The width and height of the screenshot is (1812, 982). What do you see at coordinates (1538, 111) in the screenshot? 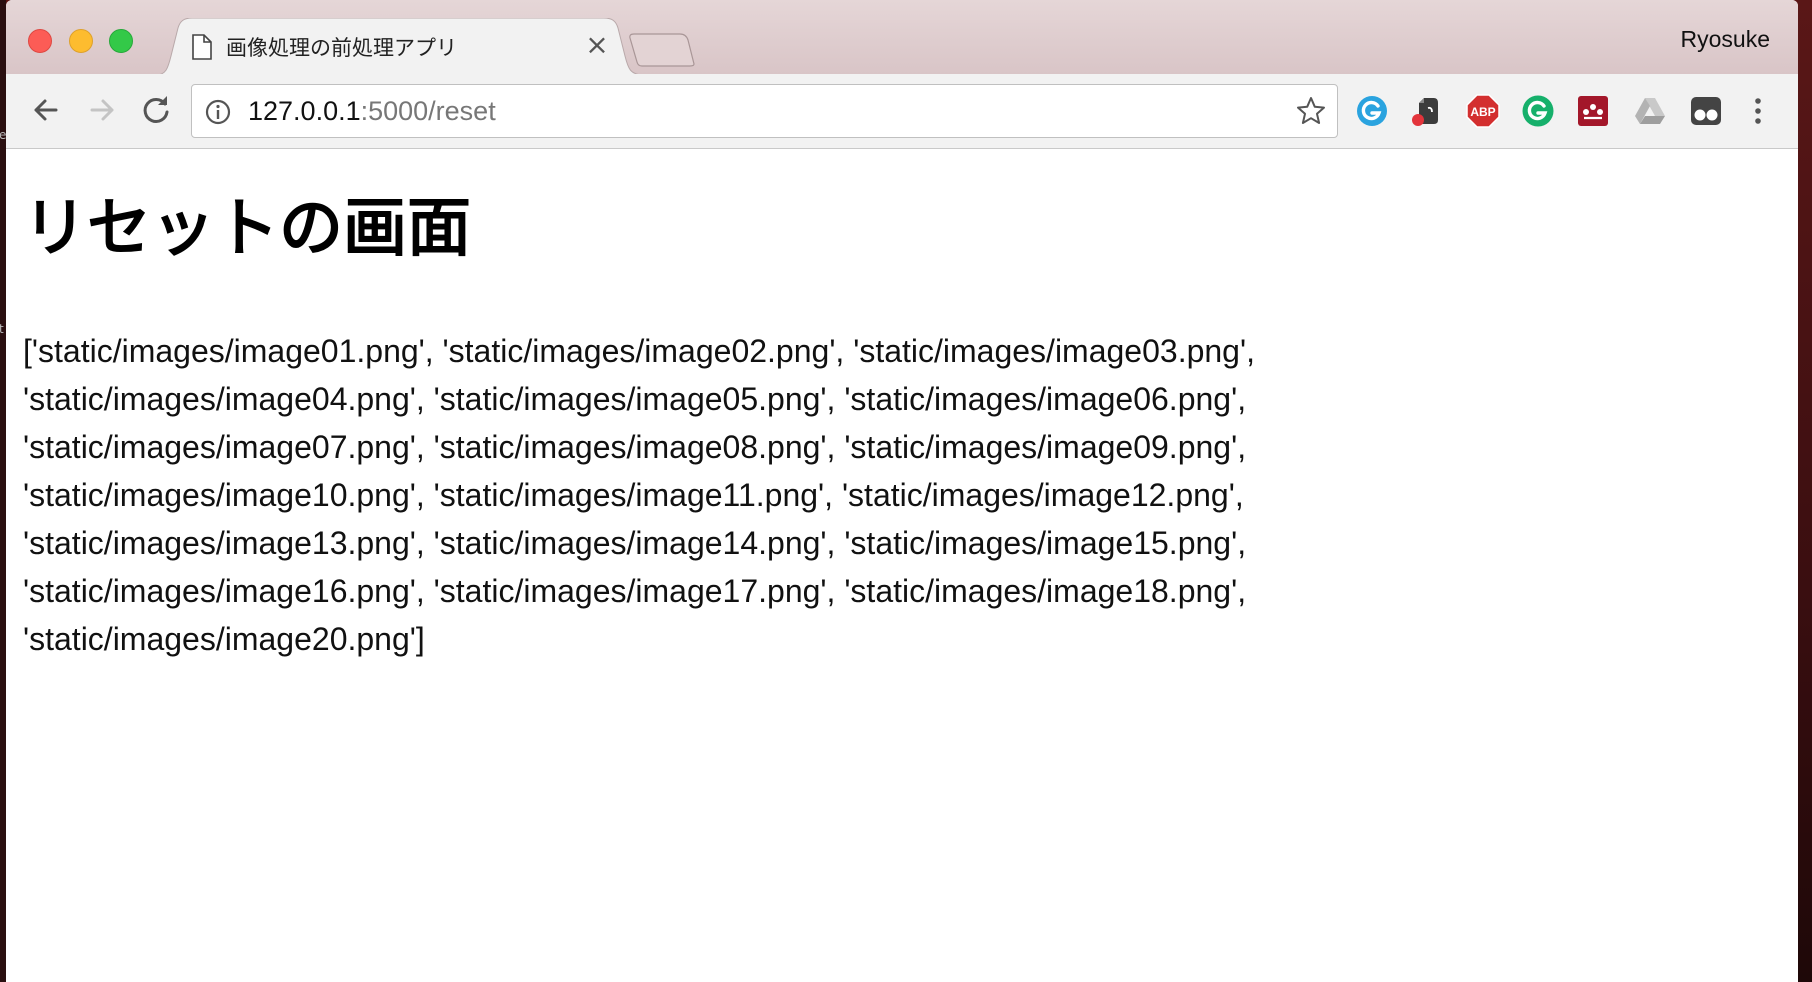
I see `grammarly-green-icon` at bounding box center [1538, 111].